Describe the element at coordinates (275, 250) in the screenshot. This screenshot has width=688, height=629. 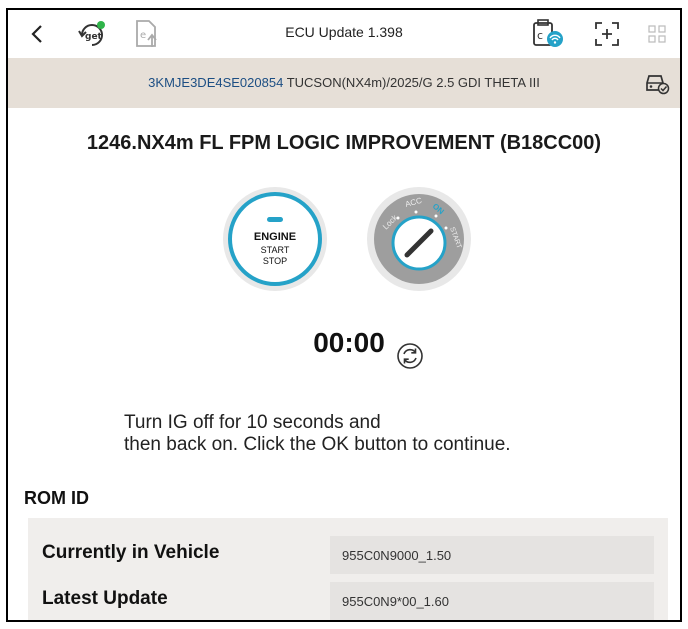
I see `start-label: START` at that location.